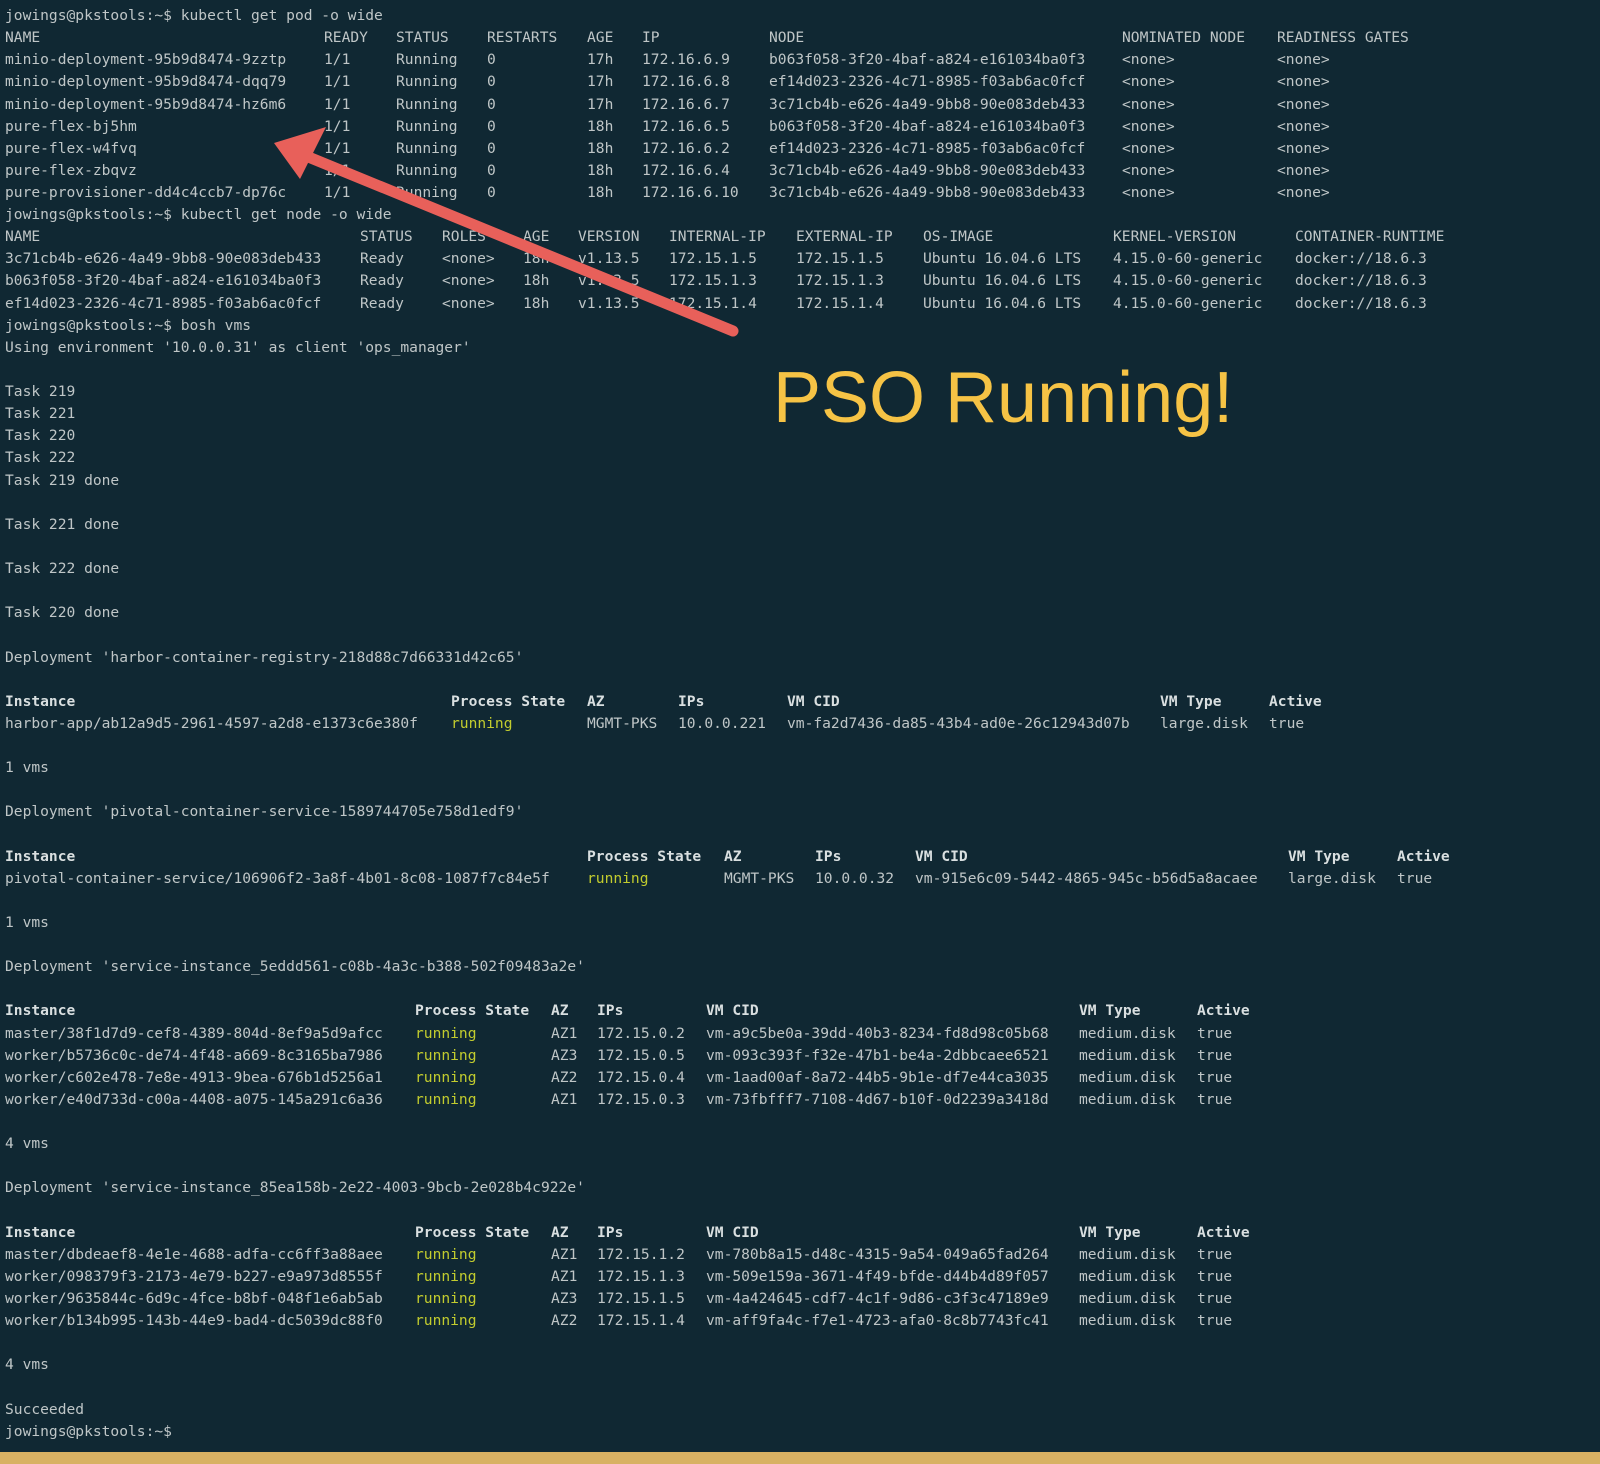 The width and height of the screenshot is (1600, 1464). Describe the element at coordinates (40, 436) in the screenshot. I see `terminal-line: Task 220` at that location.